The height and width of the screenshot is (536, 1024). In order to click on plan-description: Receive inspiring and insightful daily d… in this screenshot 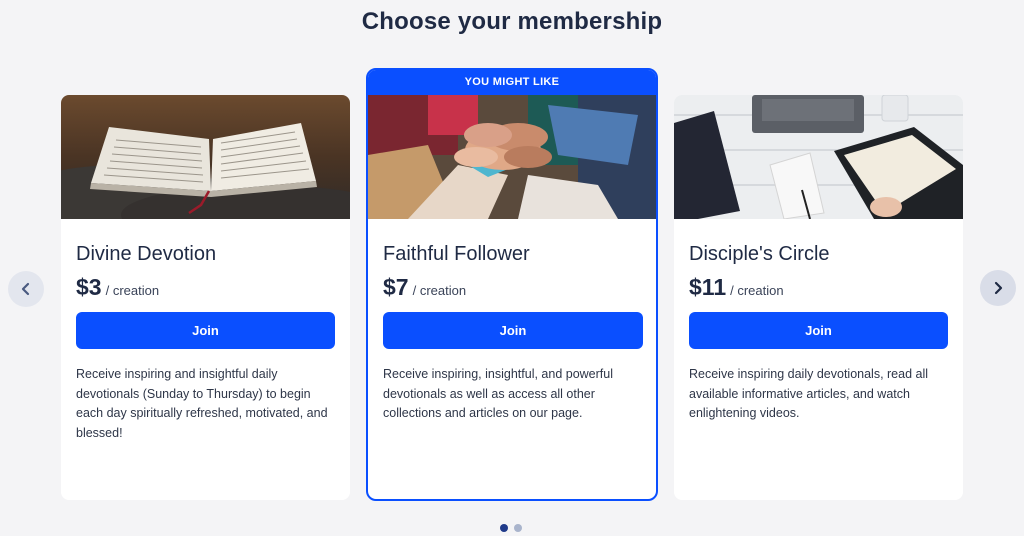, I will do `click(202, 403)`.